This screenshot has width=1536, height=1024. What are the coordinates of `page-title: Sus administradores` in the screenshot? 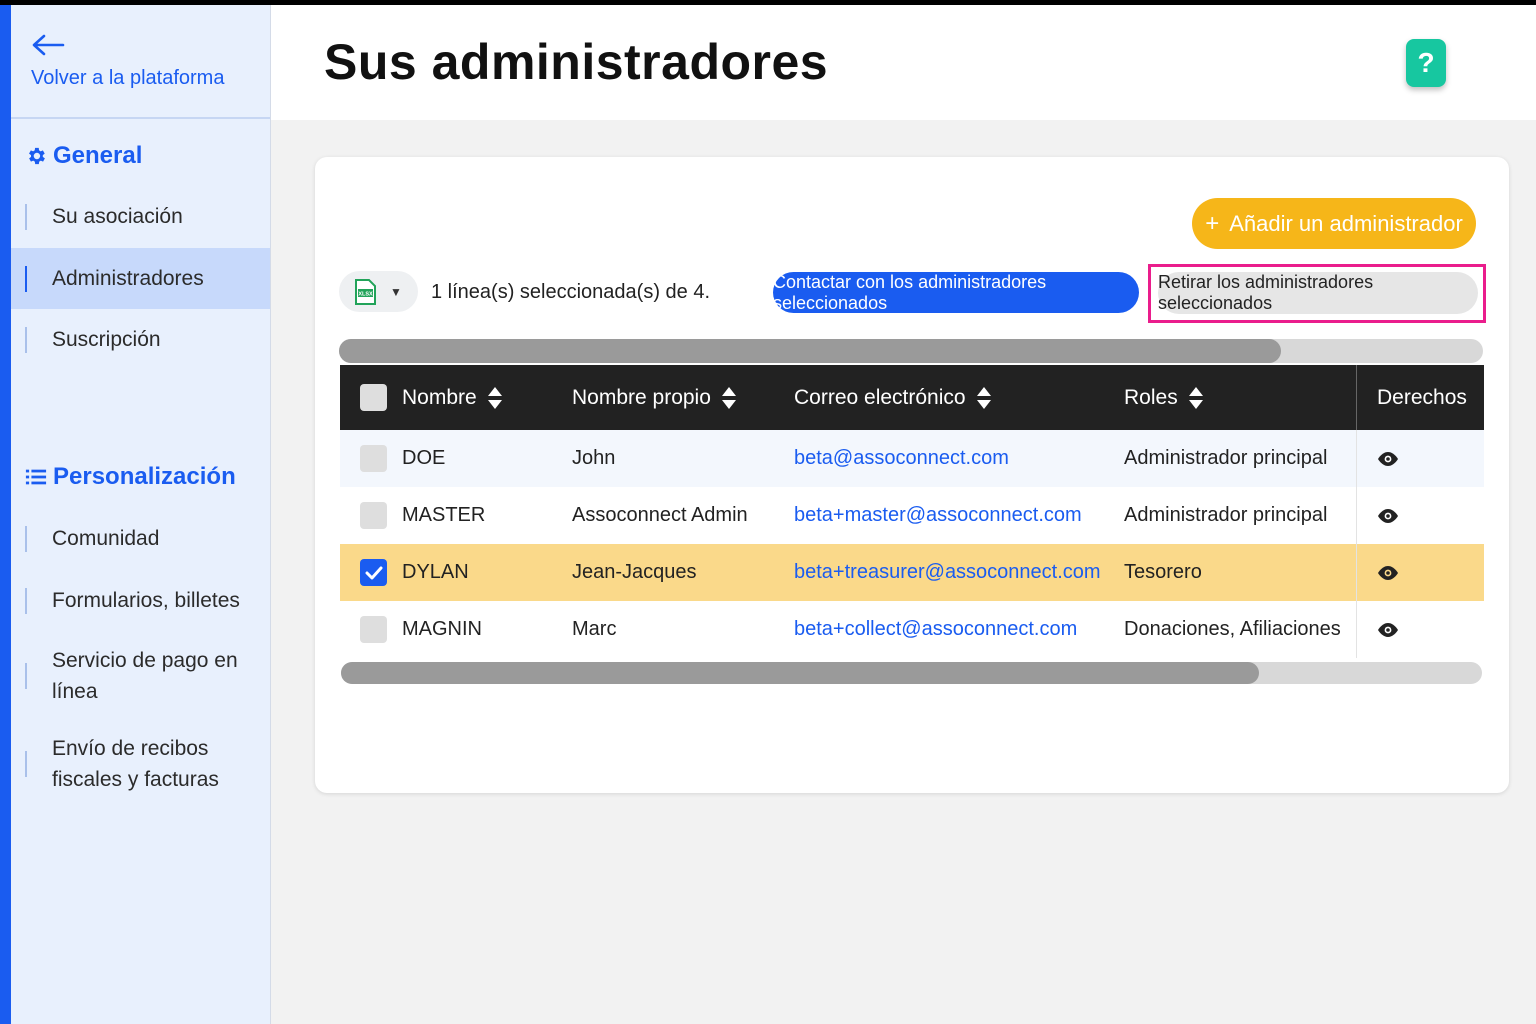 It's located at (576, 62).